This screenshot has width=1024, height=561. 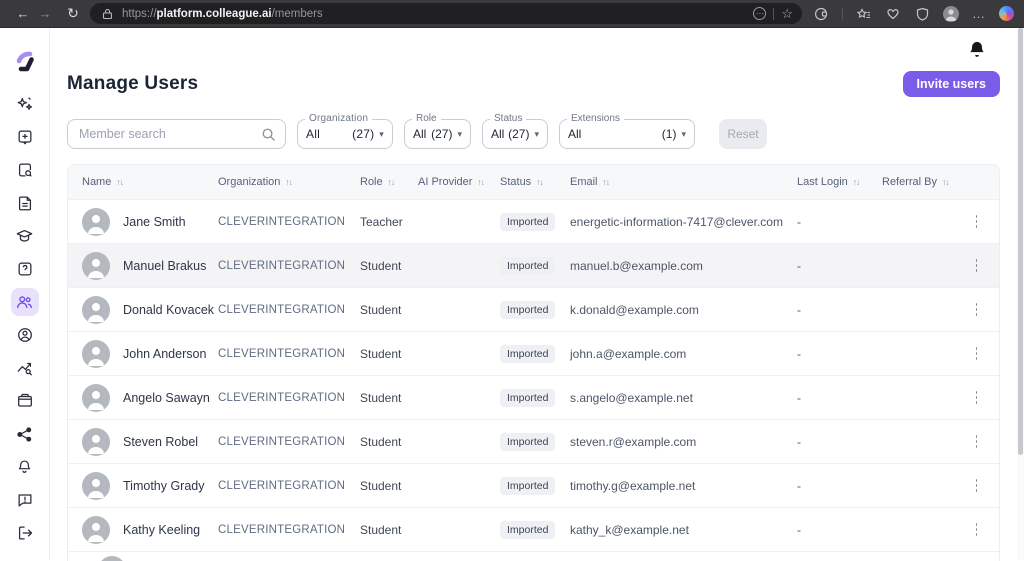 What do you see at coordinates (23, 13) in the screenshot?
I see `back-icon: ←` at bounding box center [23, 13].